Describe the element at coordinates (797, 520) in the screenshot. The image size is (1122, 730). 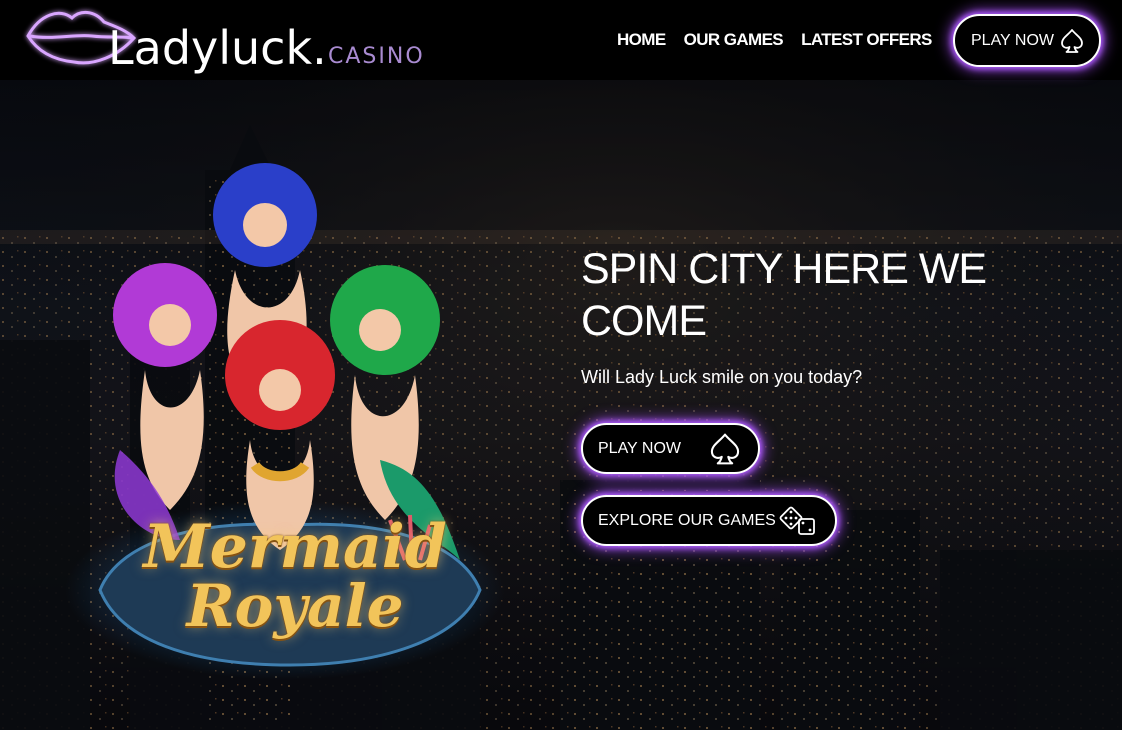
I see `dice-icon` at that location.